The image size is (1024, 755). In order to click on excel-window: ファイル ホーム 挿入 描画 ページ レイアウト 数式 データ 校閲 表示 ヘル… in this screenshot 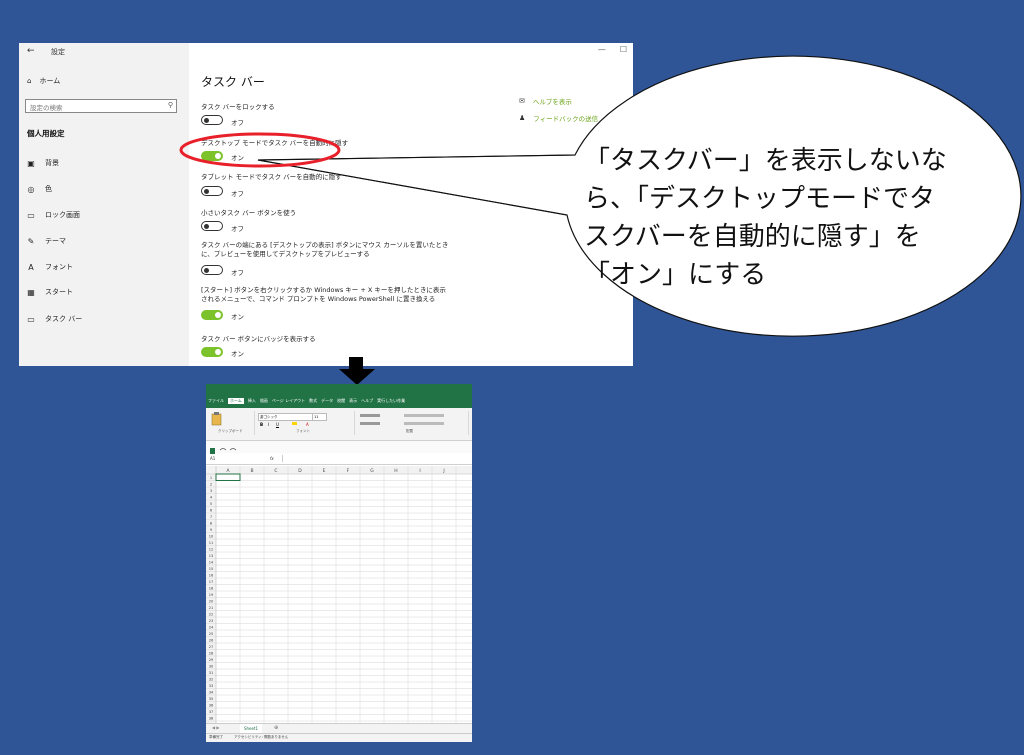, I will do `click(339, 563)`.